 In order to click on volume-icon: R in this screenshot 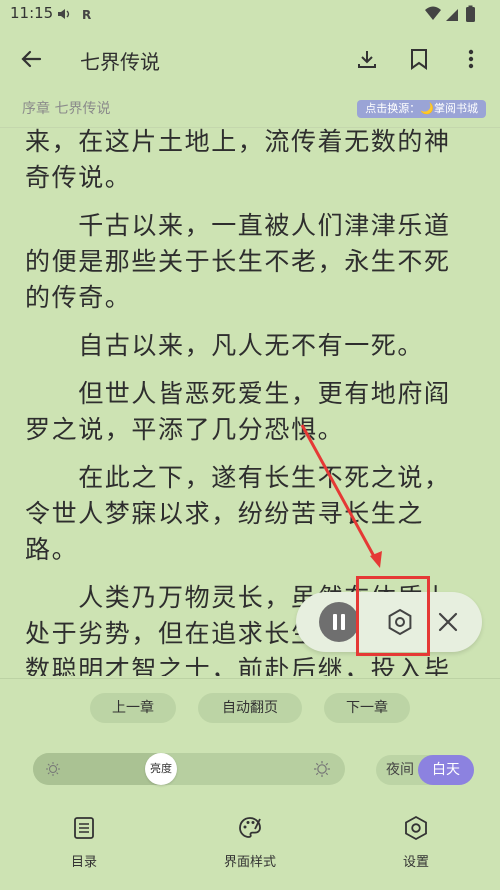, I will do `click(74, 15)`.